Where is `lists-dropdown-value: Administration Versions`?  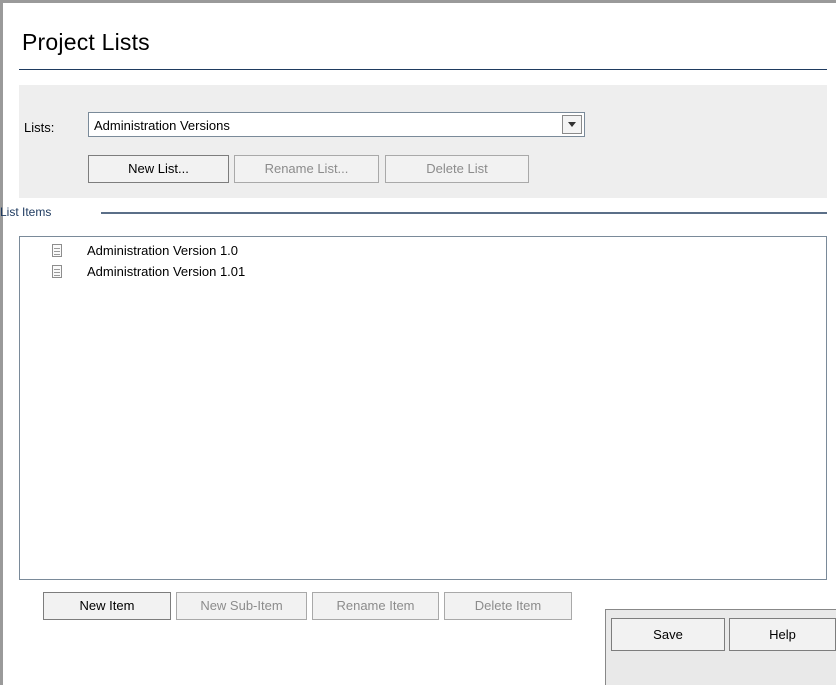 lists-dropdown-value: Administration Versions is located at coordinates (162, 125).